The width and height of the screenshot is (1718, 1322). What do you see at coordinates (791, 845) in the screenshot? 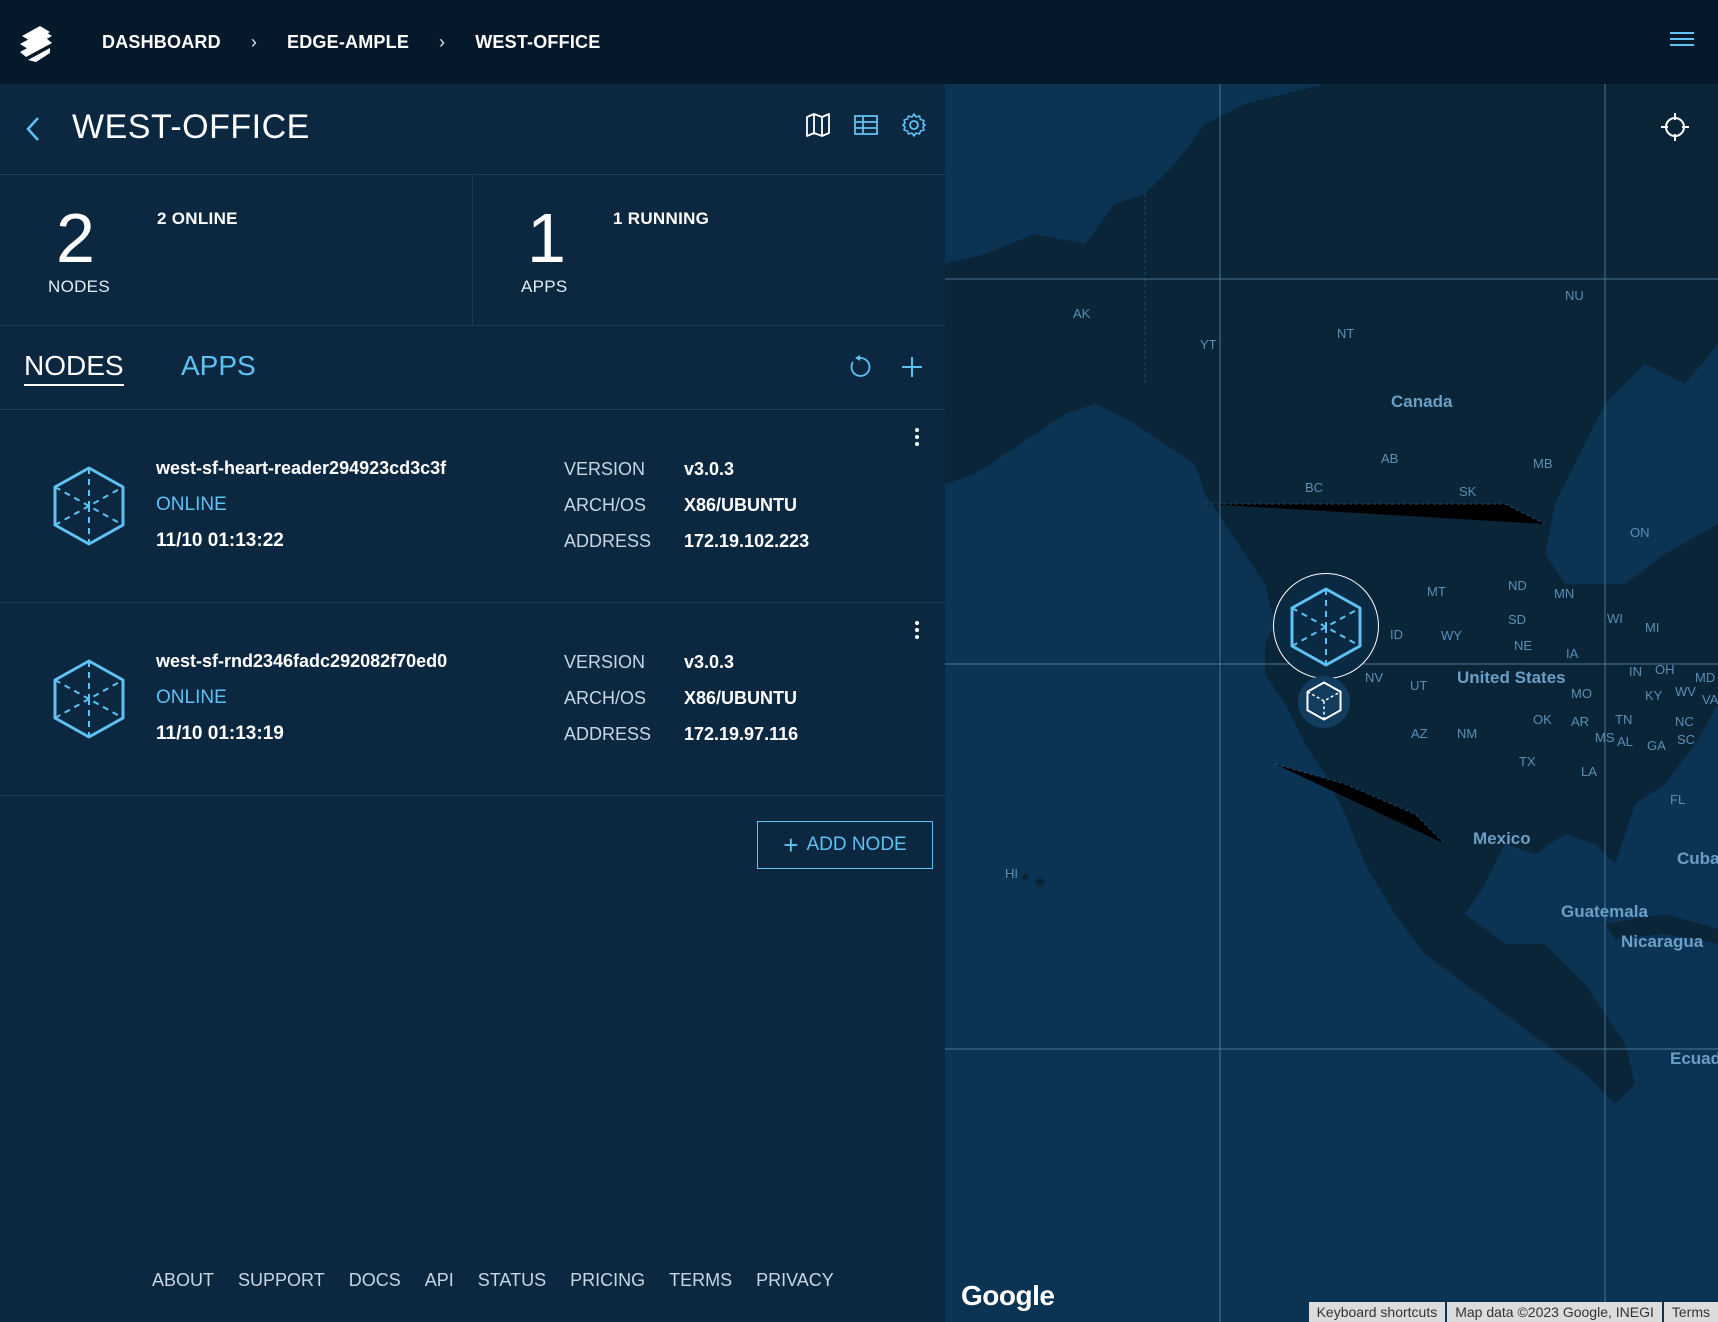
I see `plus-icon: +` at bounding box center [791, 845].